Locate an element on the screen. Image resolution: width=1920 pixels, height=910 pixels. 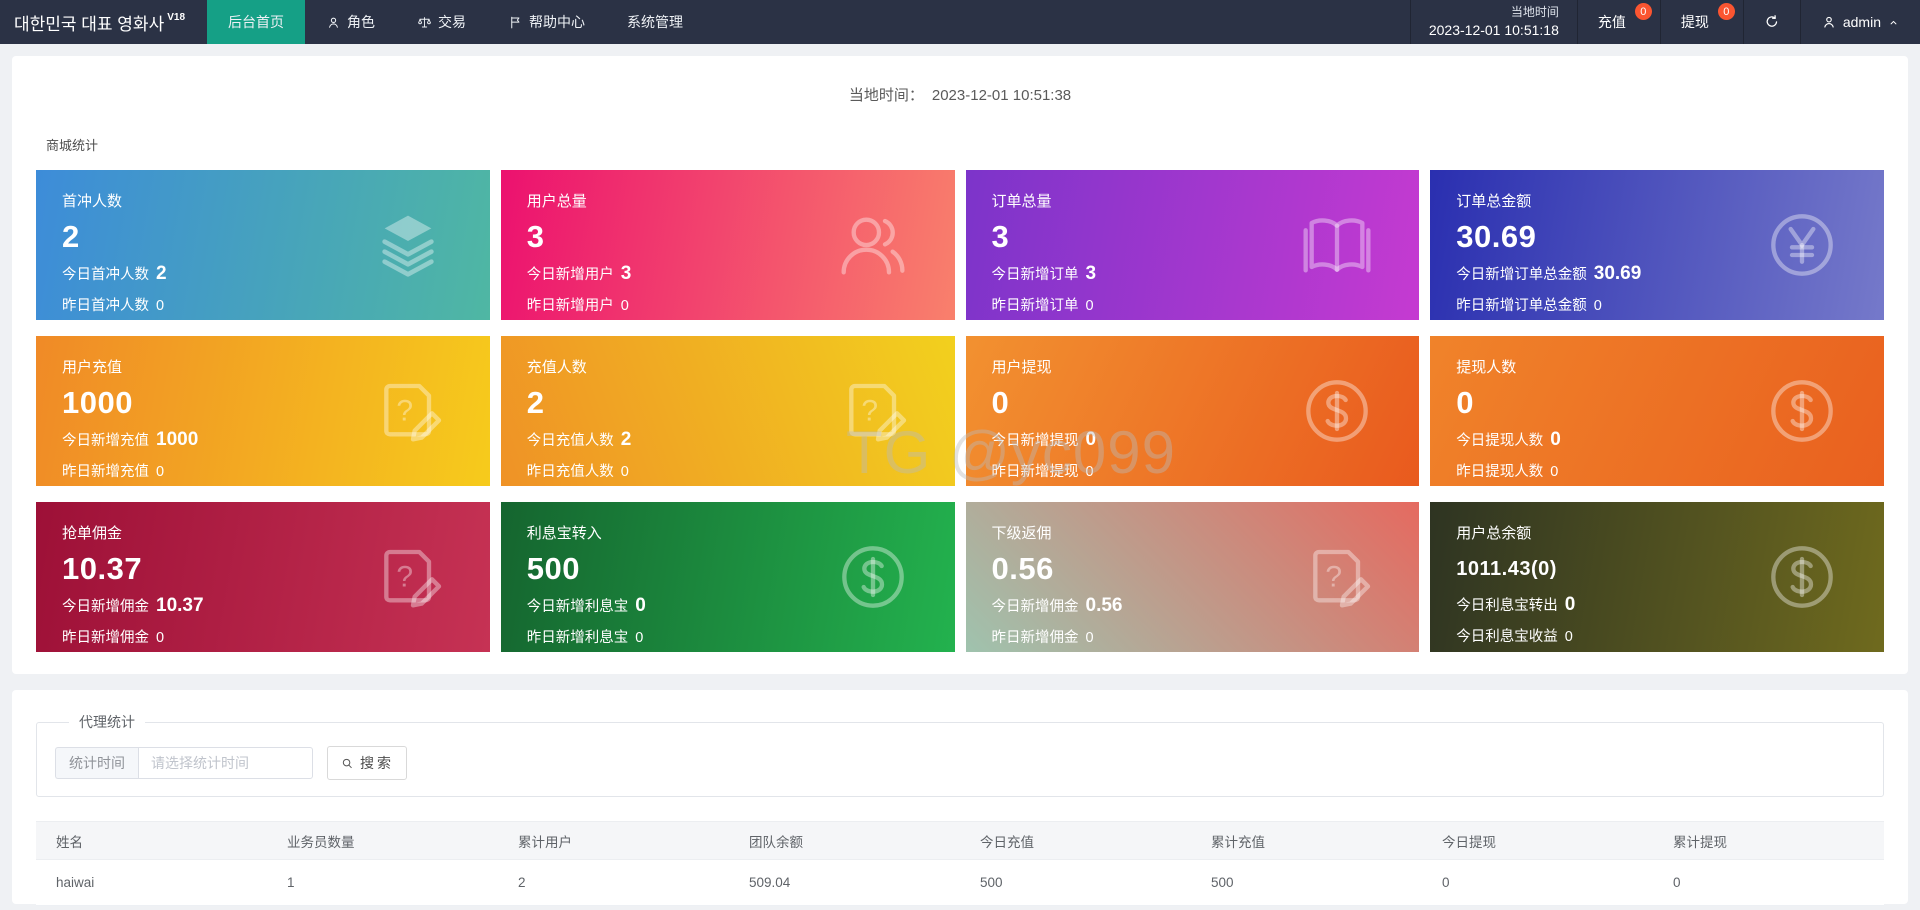
table-header-row: 姓名 业务员数量 累计用户 团队余额 今日充值 累计充值 今日提现 累计提现 is located at coordinates (960, 840).